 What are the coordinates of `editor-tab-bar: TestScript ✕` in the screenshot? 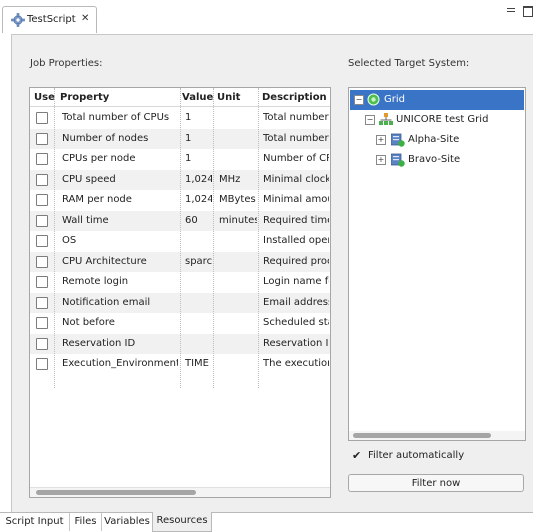 It's located at (266, 17).